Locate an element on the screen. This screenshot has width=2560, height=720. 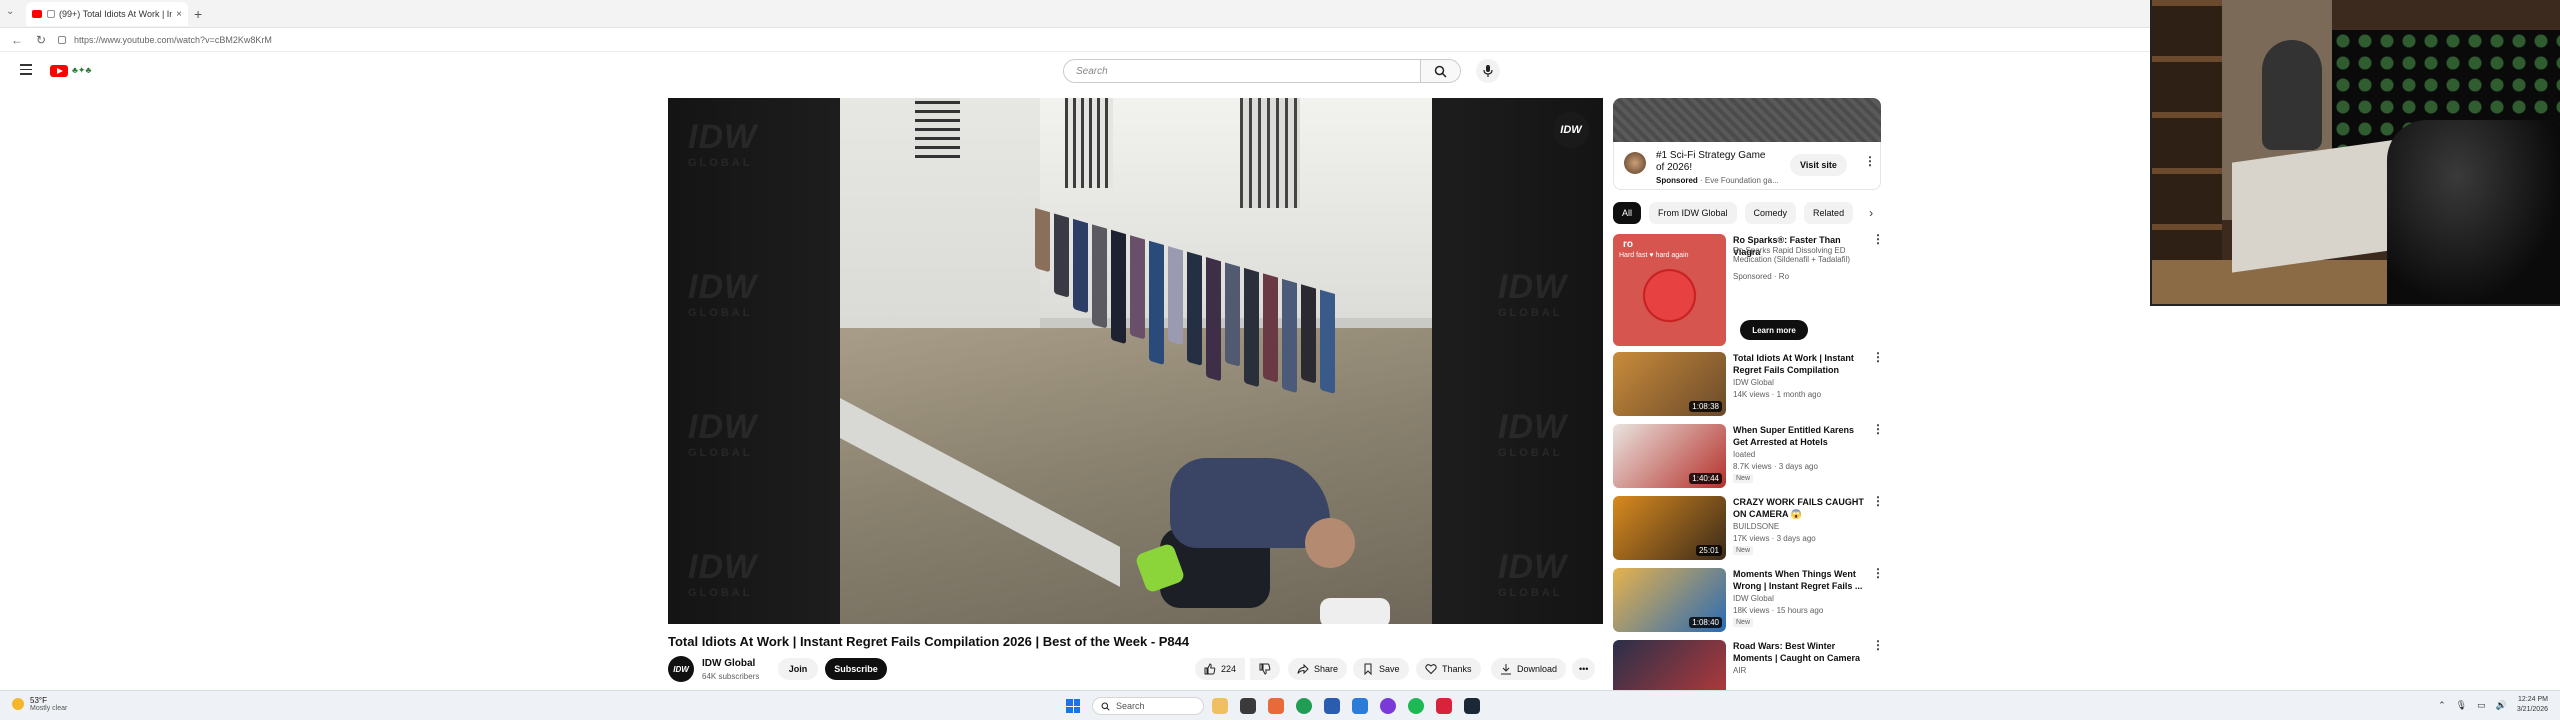
tab-list-chevron-icon: ⌄ is located at coordinates (10, 11).